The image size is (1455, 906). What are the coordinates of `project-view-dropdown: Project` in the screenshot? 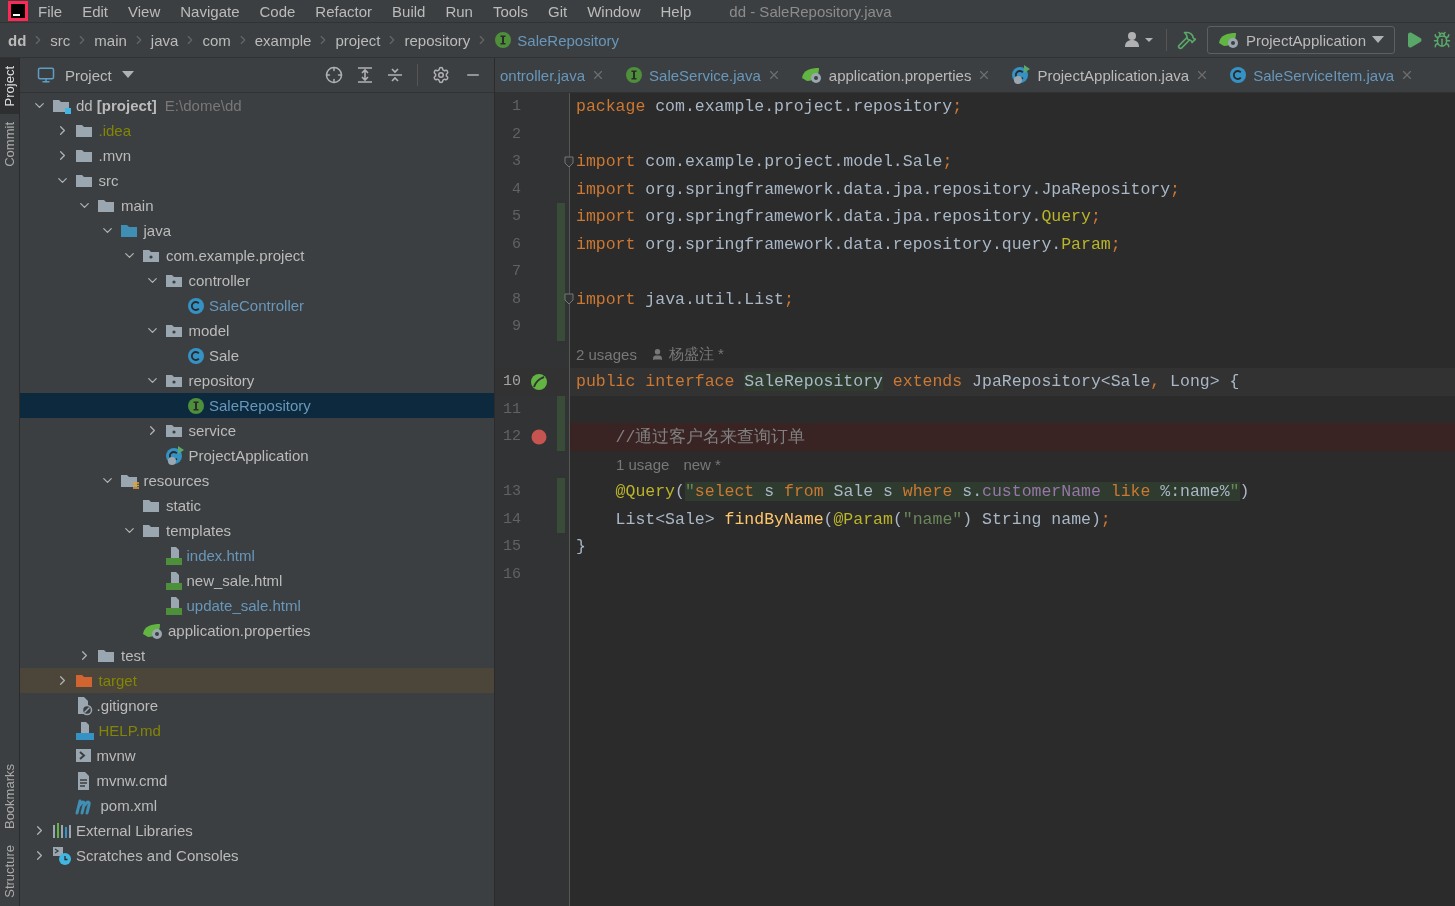 It's located at (85, 75).